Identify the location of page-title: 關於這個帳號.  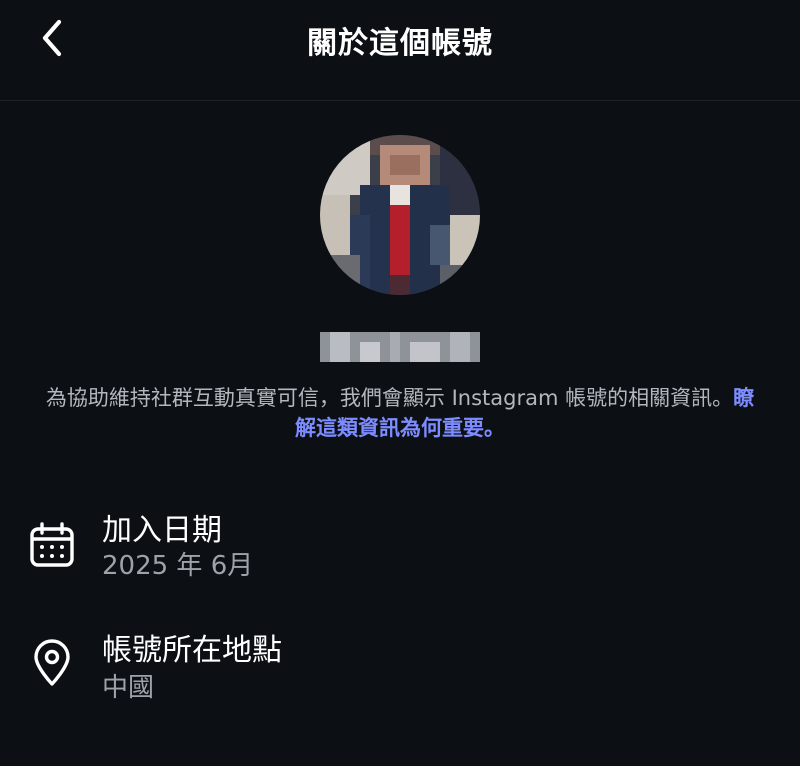
(400, 43).